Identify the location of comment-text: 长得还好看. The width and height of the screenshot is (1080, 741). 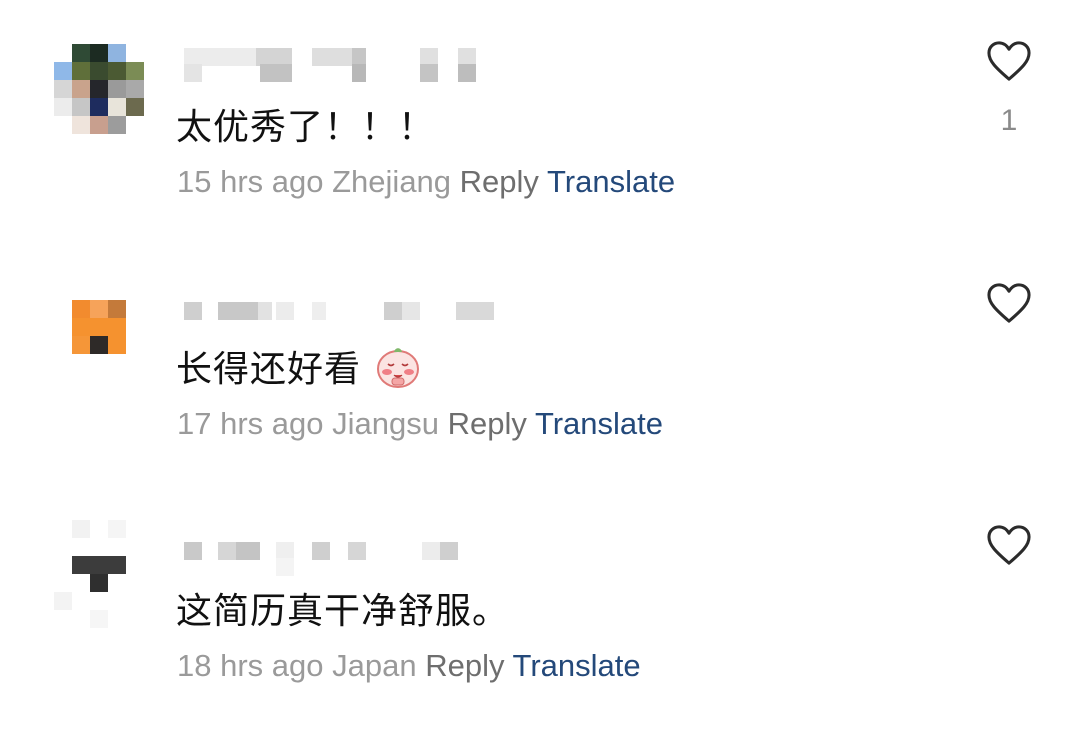
(298, 366).